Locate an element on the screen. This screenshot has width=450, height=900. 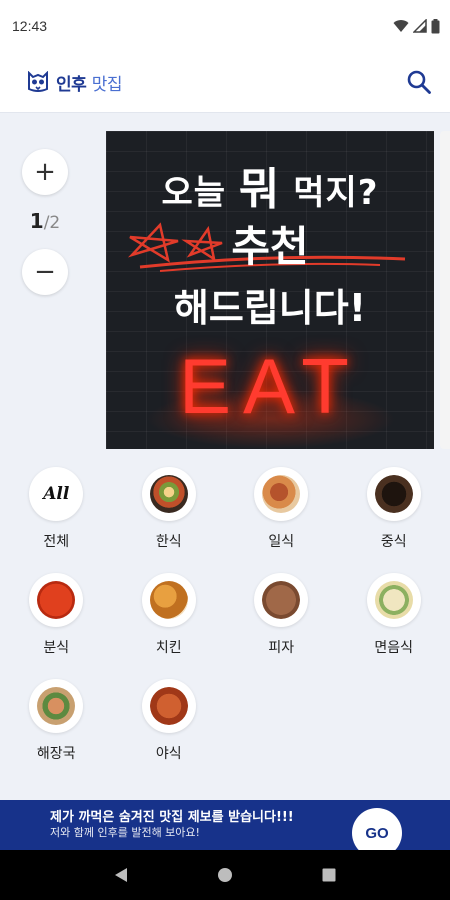
app-title-main: 인후 is located at coordinates (71, 84).